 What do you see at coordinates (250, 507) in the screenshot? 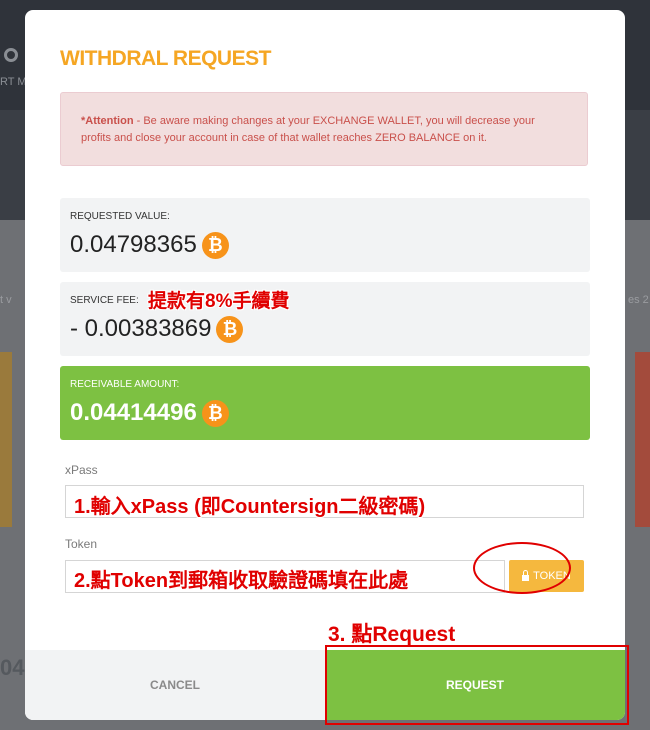
I see `annotation-step-1: 1.輸入xPass (即Countersign二級密碼)` at bounding box center [250, 507].